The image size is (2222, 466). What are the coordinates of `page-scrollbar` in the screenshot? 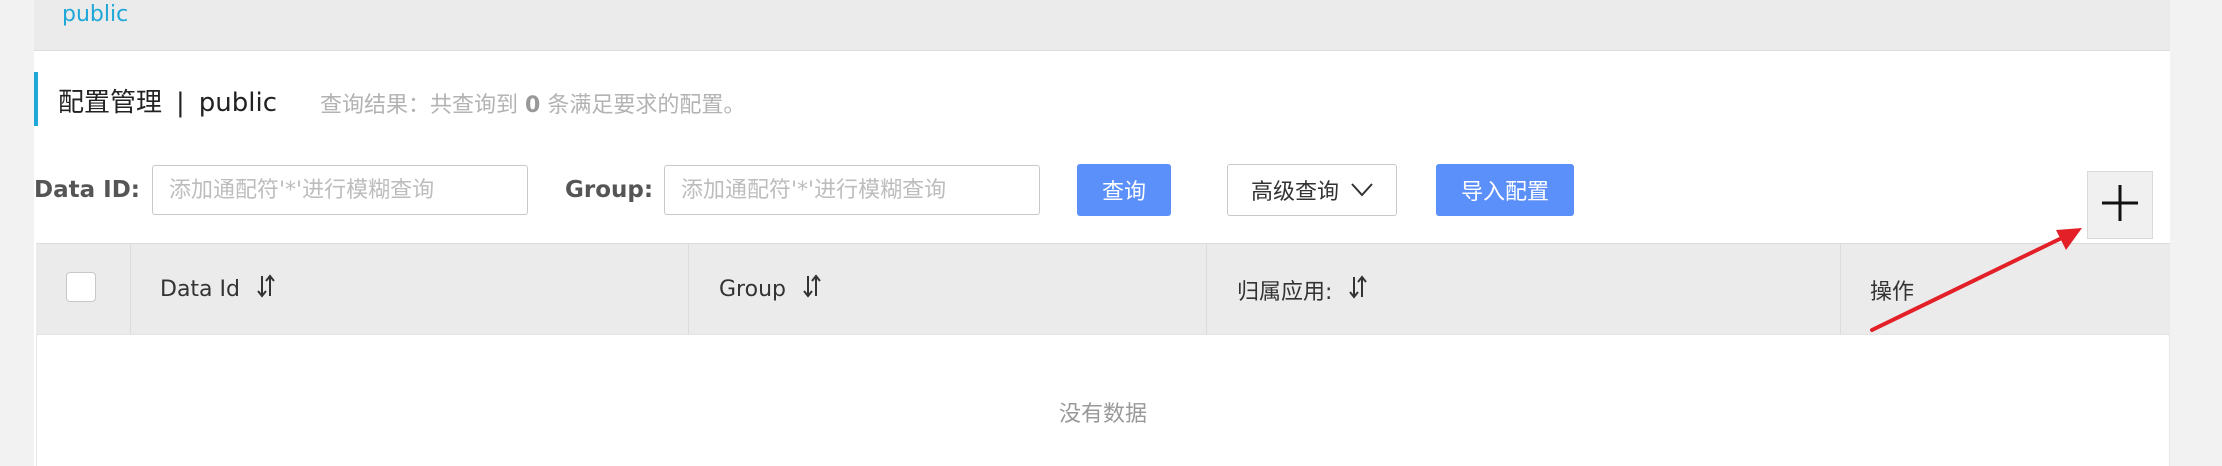 It's located at (2206, 233).